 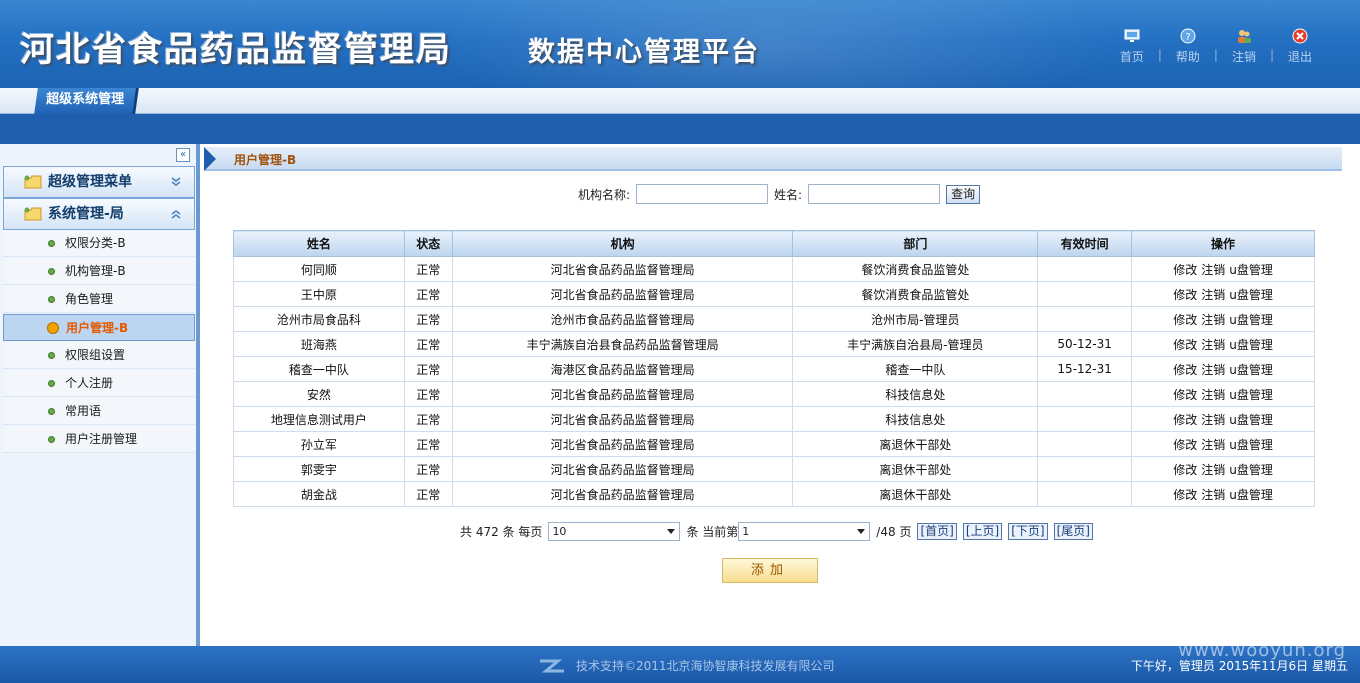 I want to click on sidebar-item-user-management: 用户管理-B, so click(x=99, y=327).